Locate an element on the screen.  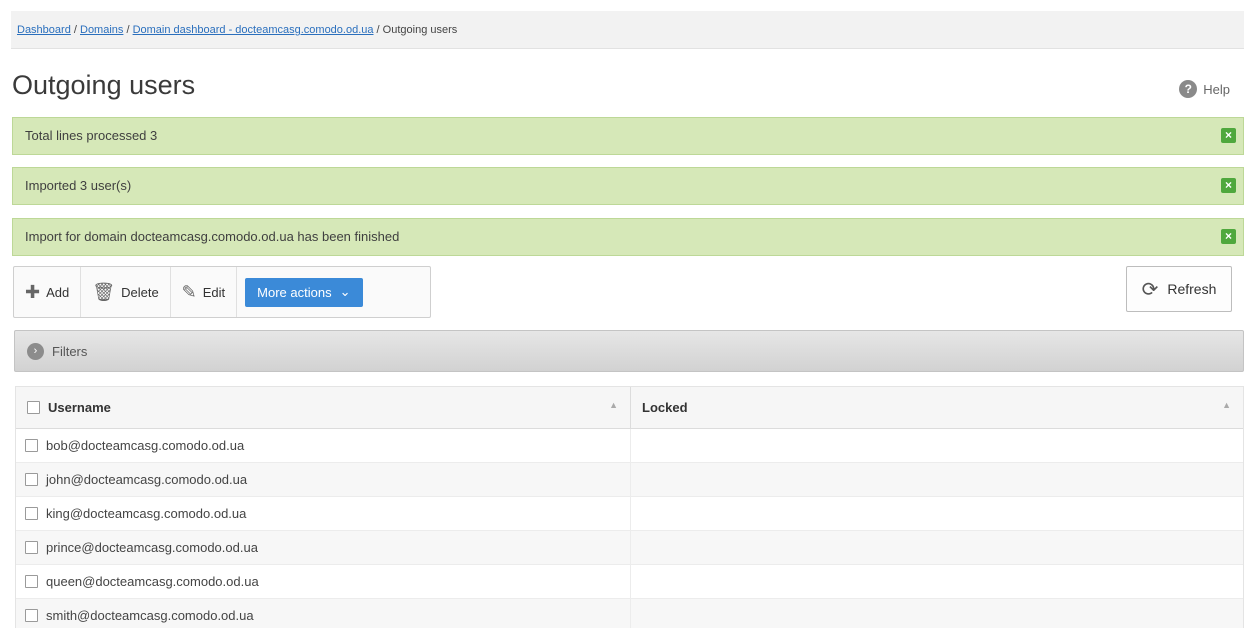
delete-button-label: Delete is located at coordinates (140, 292).